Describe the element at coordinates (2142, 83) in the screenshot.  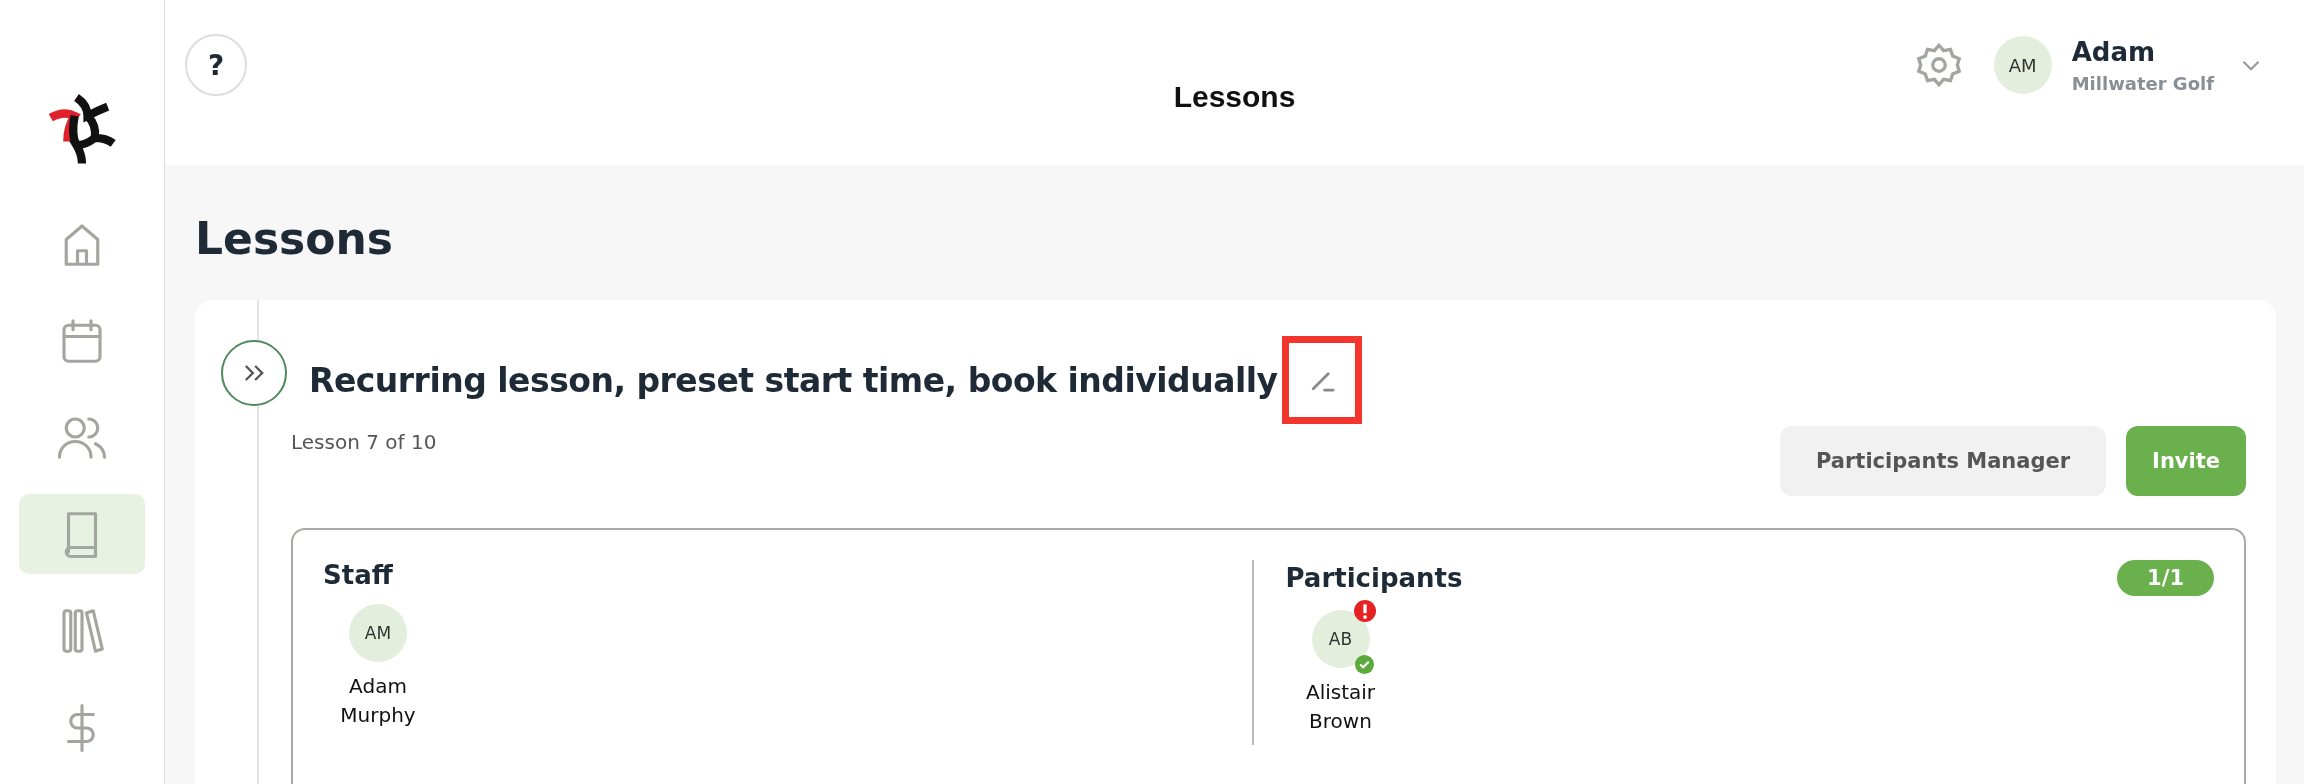
I see `organization-name: Millwater Golf` at that location.